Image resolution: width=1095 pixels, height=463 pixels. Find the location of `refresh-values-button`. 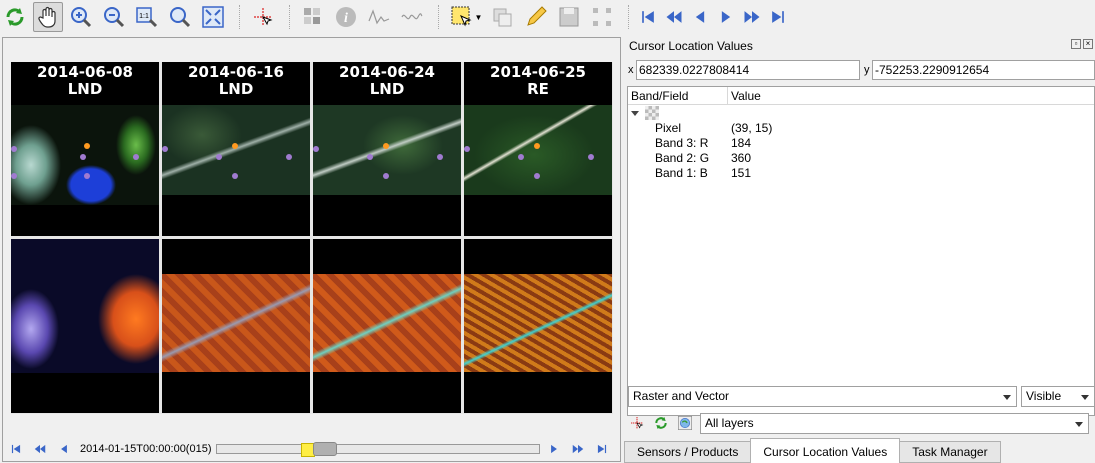

refresh-values-button is located at coordinates (661, 423).